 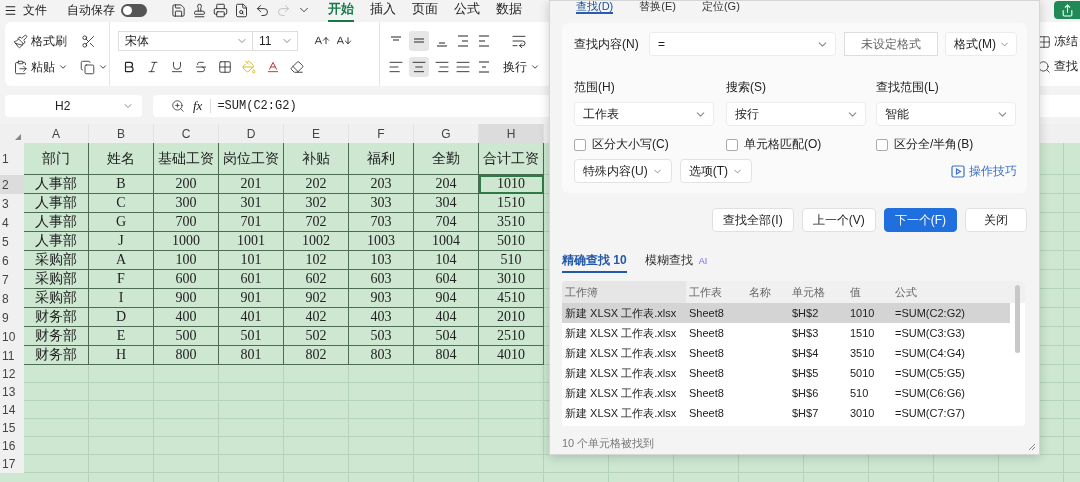 I want to click on cell-name-box: H2, so click(x=73, y=106).